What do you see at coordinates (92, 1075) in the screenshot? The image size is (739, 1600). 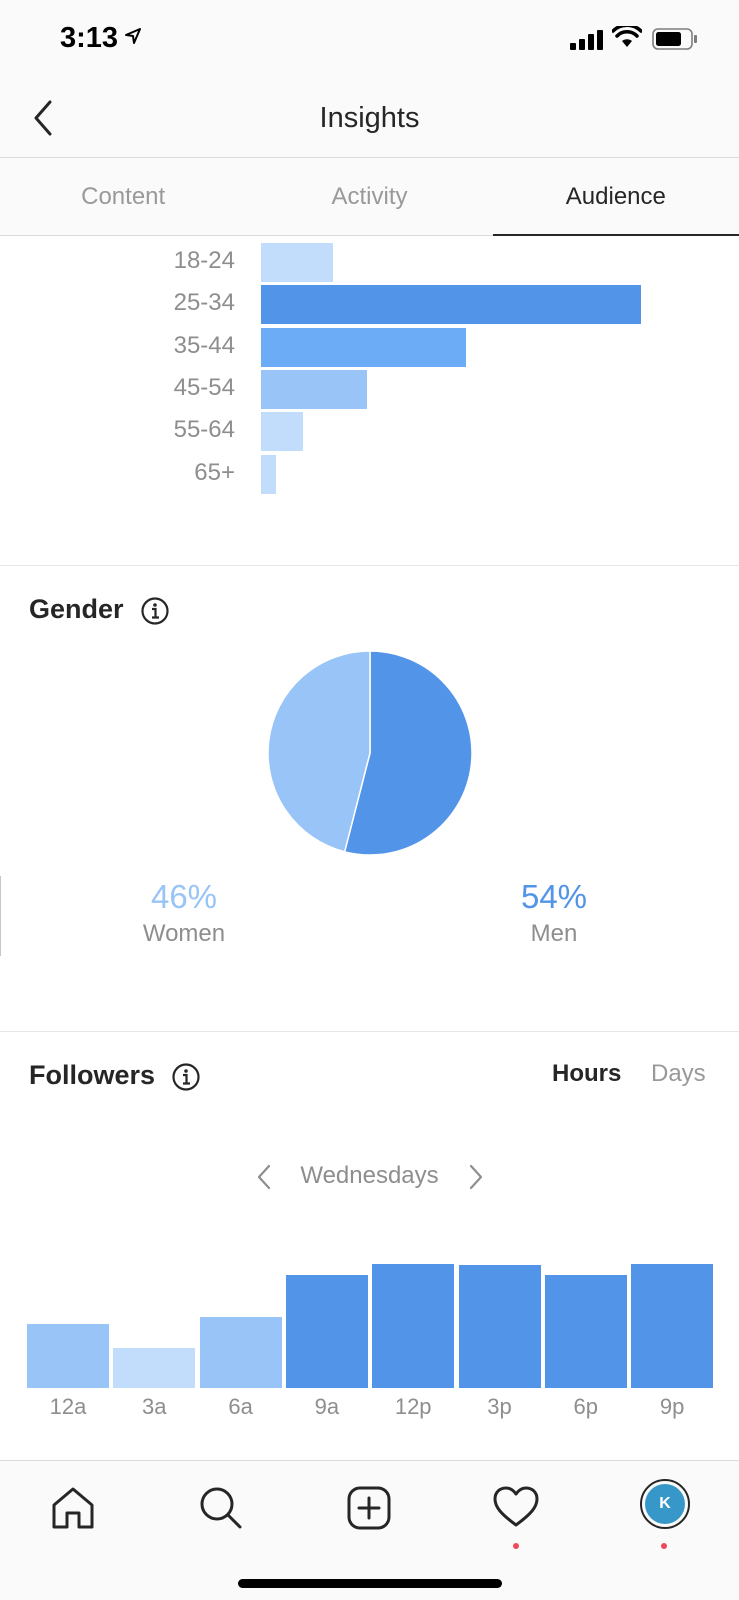 I see `followers-title: Followers` at bounding box center [92, 1075].